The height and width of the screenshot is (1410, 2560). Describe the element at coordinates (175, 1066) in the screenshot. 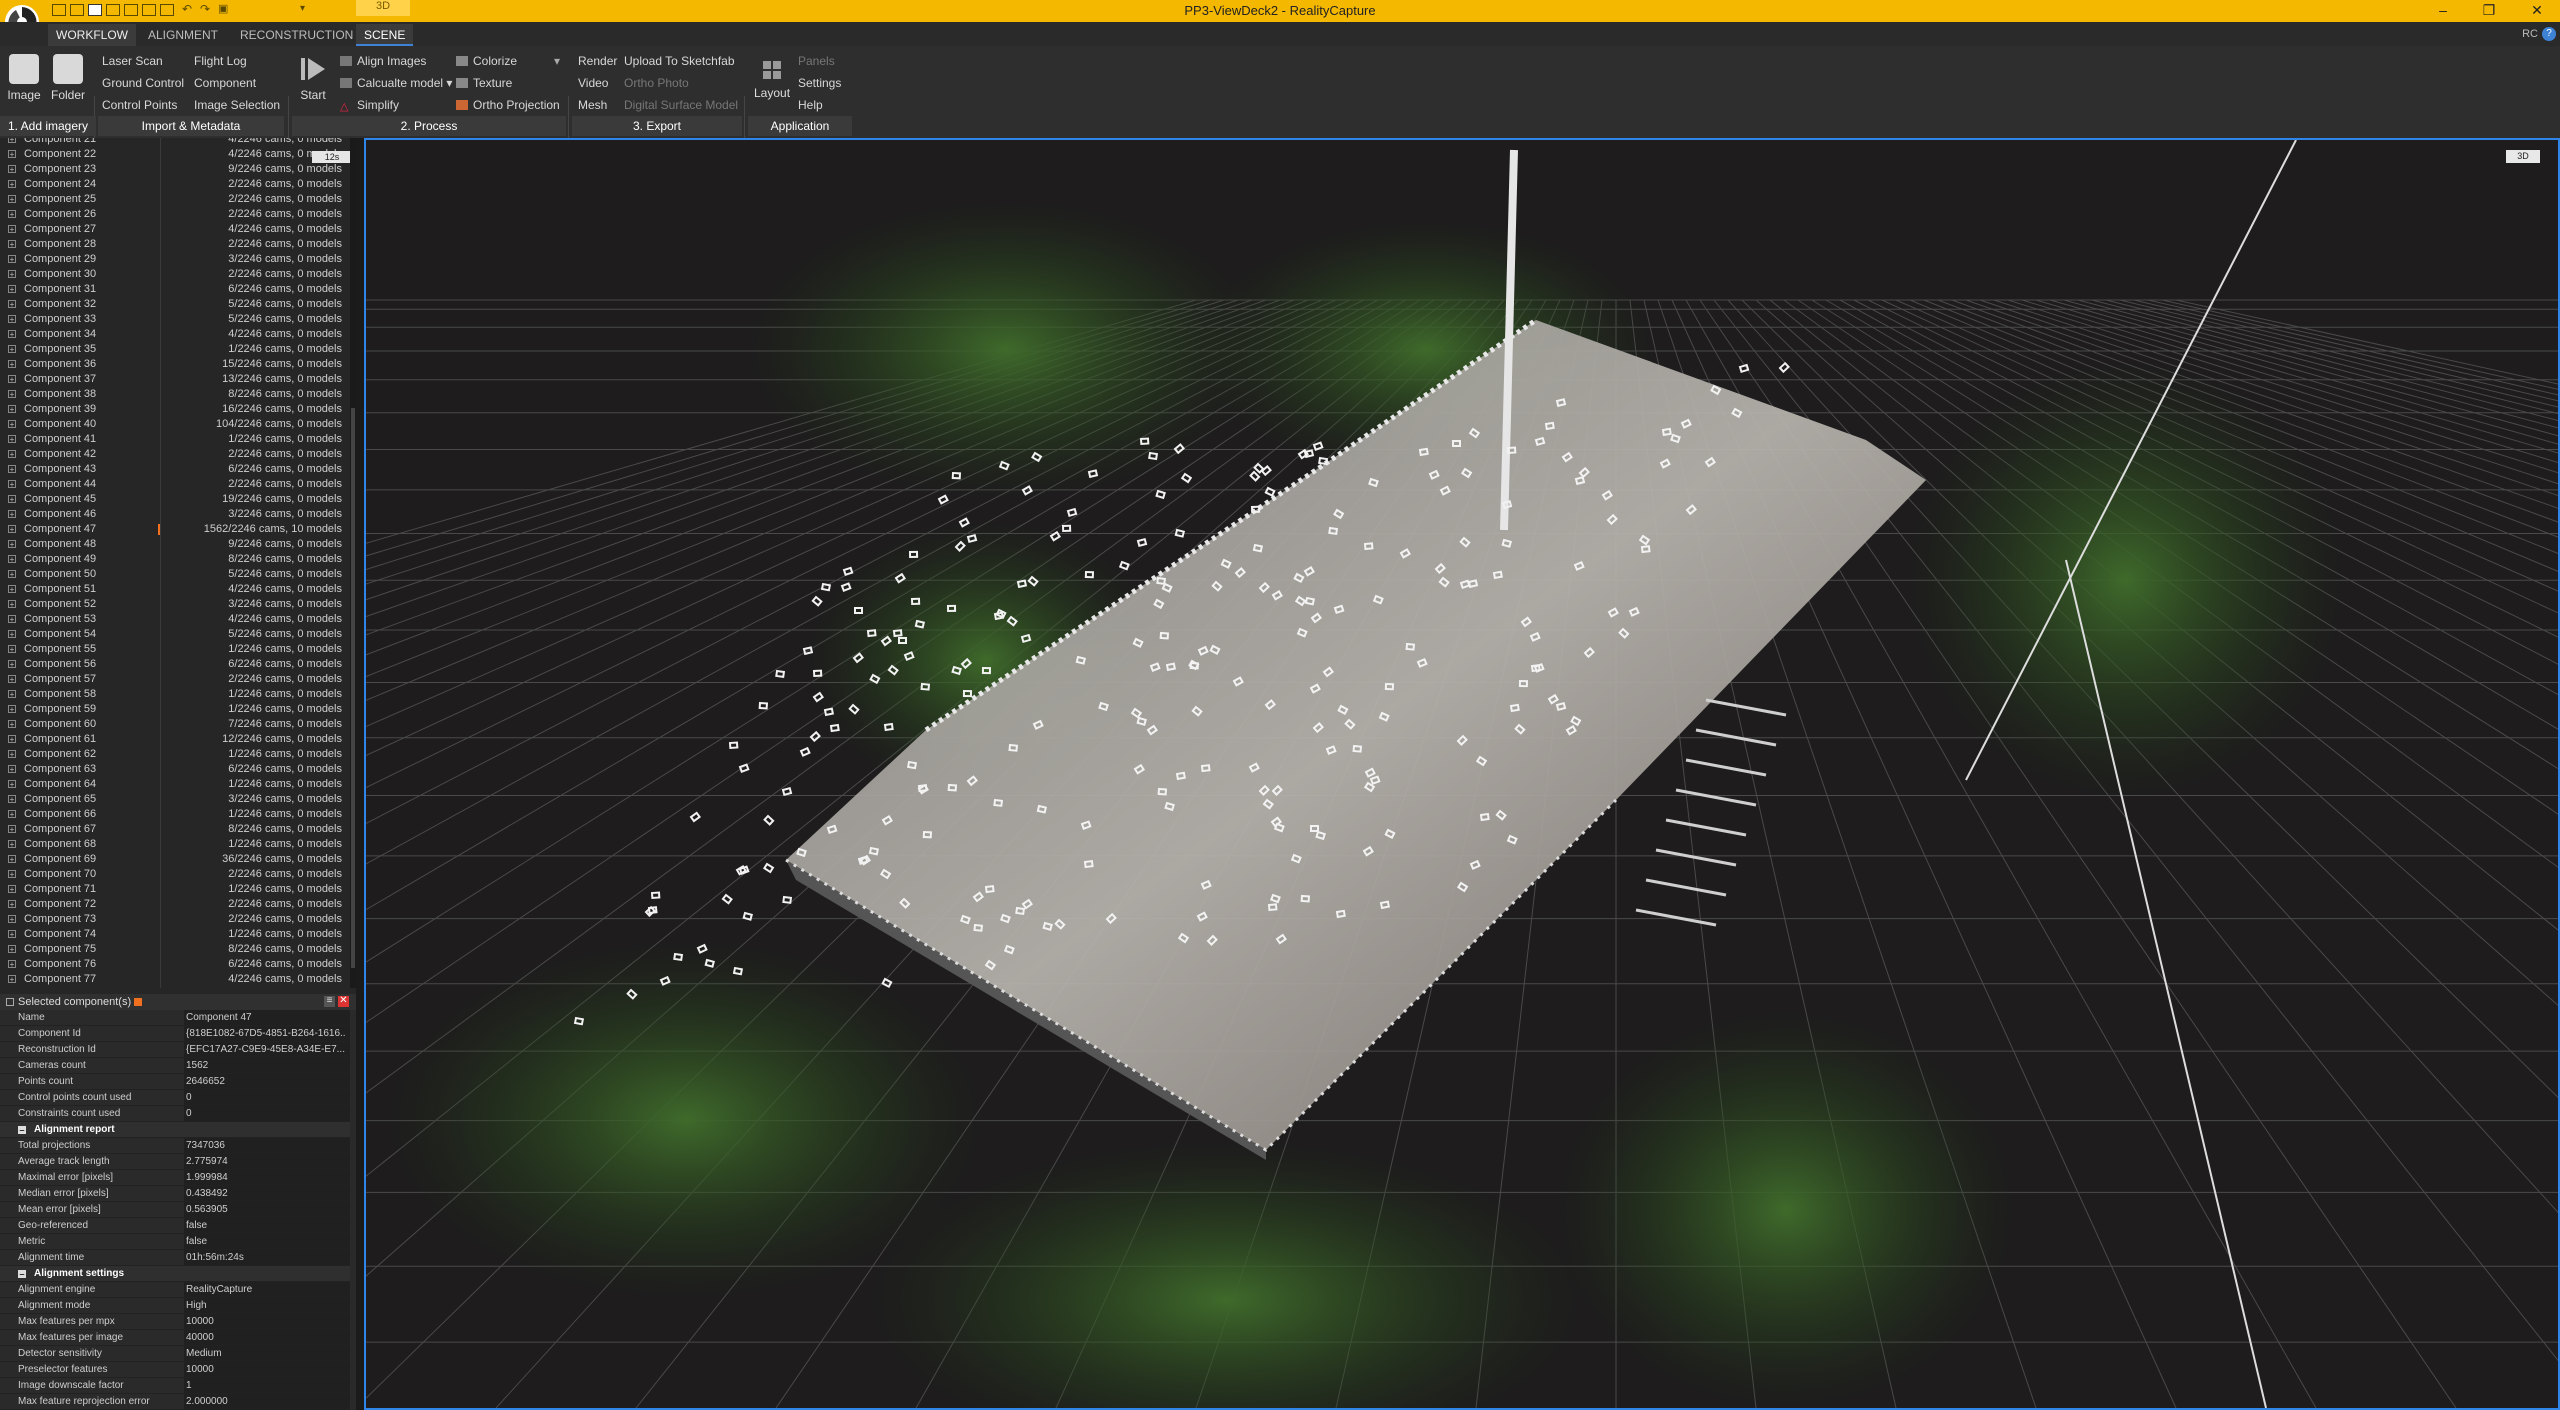

I see `property-row: Cameras count 1562` at that location.